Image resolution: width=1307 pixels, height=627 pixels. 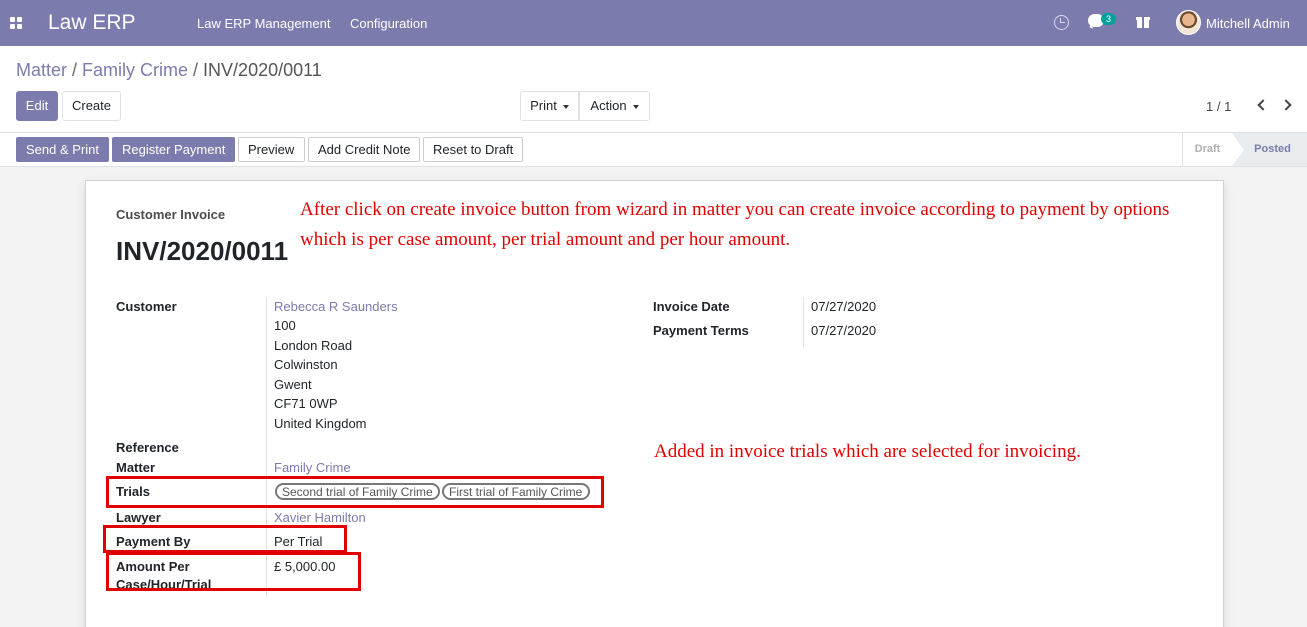 What do you see at coordinates (225, 539) in the screenshot?
I see `highlight-payment-by-box` at bounding box center [225, 539].